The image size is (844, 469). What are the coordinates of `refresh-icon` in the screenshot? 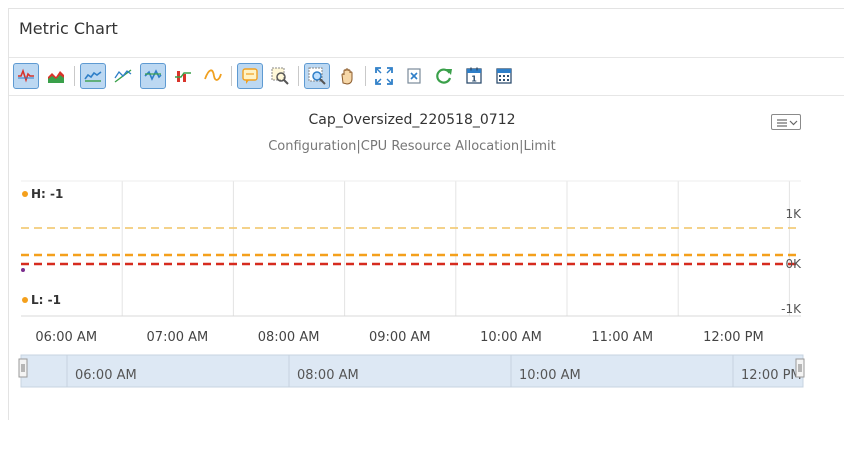 It's located at (444, 76).